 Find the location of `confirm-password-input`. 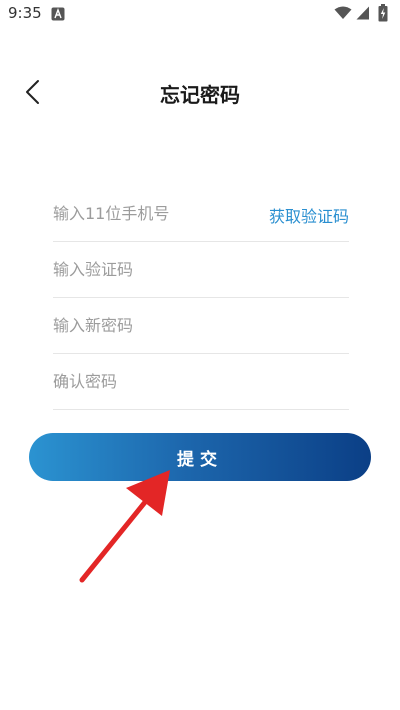

confirm-password-input is located at coordinates (153, 381).